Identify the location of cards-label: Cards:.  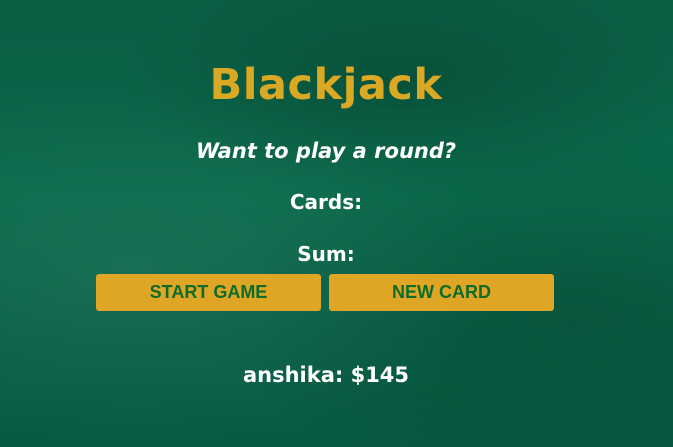
(326, 202).